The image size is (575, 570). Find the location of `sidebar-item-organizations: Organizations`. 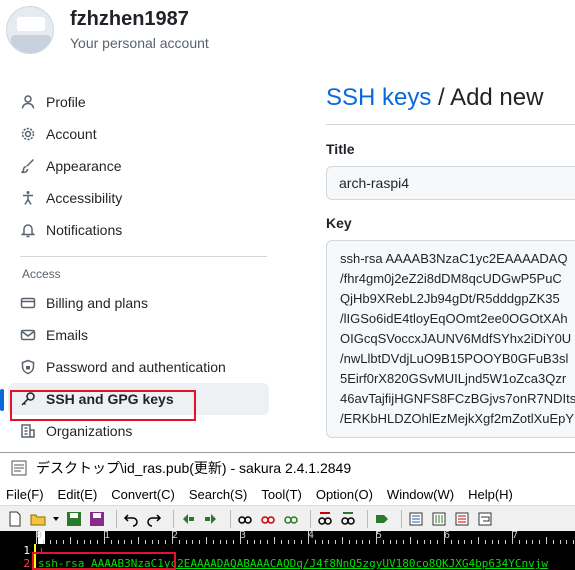

sidebar-item-organizations: Organizations is located at coordinates (137, 431).